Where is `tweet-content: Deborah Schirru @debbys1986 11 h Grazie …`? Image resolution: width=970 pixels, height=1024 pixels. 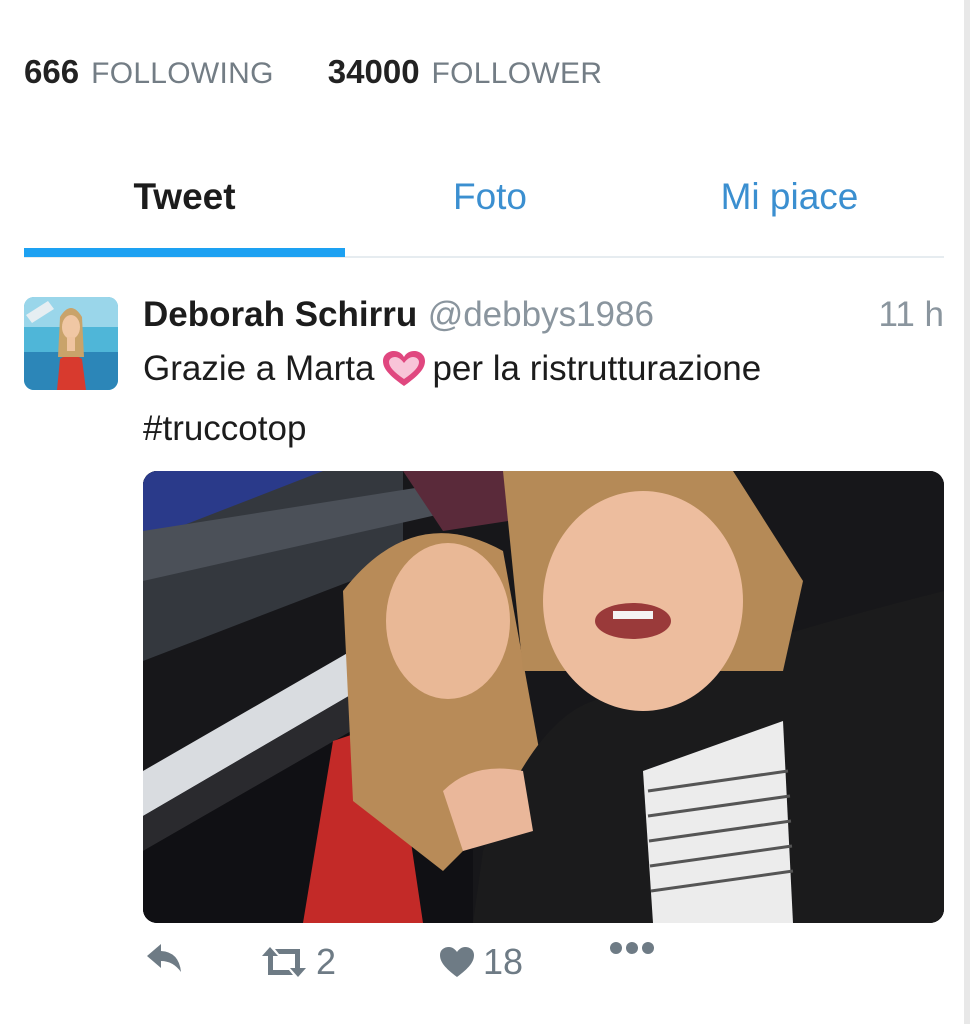 tweet-content: Deborah Schirru @debbys1986 11 h Grazie … is located at coordinates (543, 375).